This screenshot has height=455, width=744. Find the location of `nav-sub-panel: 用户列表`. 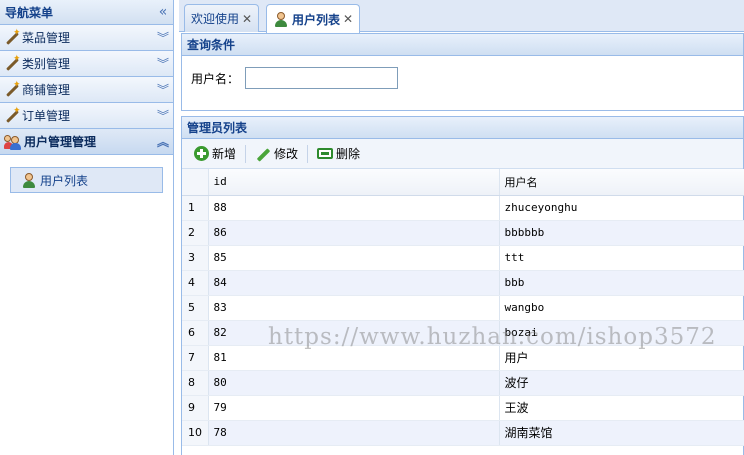

nav-sub-panel: 用户列表 is located at coordinates (86, 180).